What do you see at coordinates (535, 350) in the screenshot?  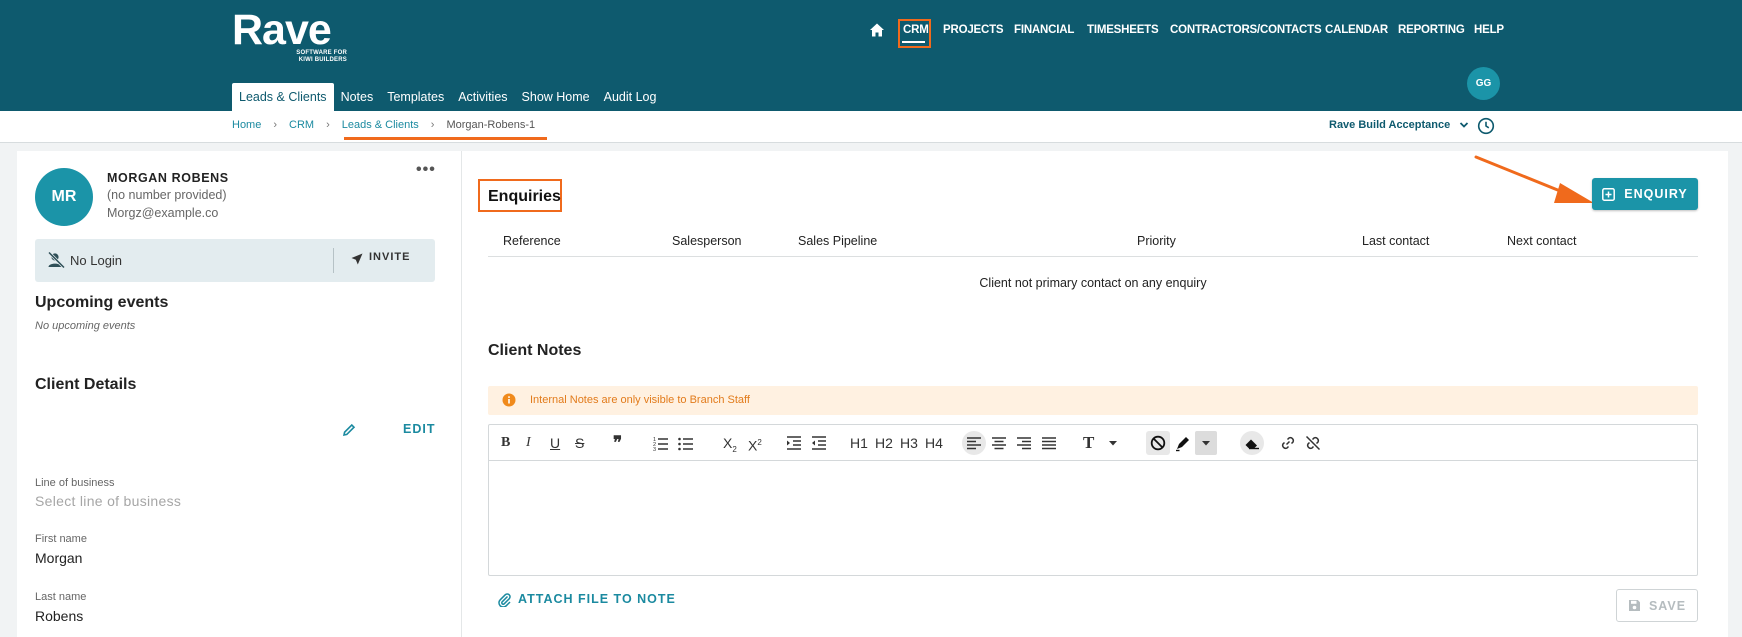 I see `client-notes-title: Client Notes` at bounding box center [535, 350].